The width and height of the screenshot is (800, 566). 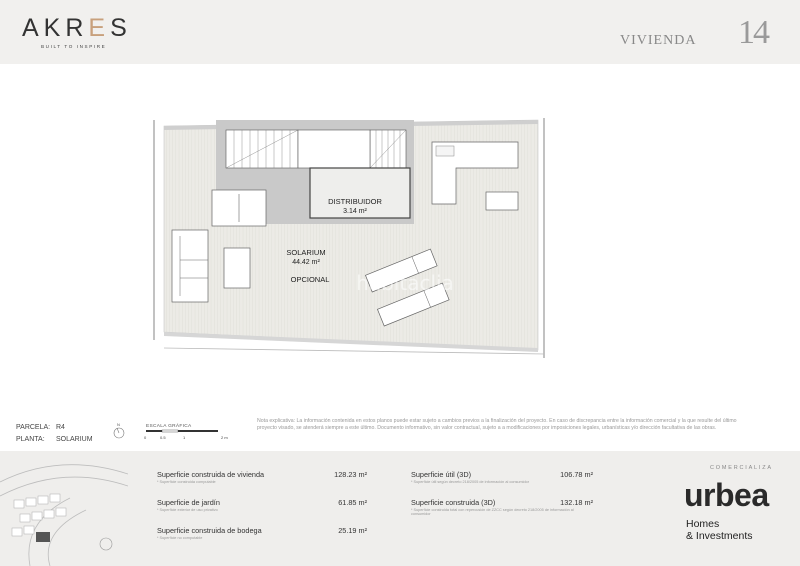 I want to click on side-table, so click(x=502, y=201).